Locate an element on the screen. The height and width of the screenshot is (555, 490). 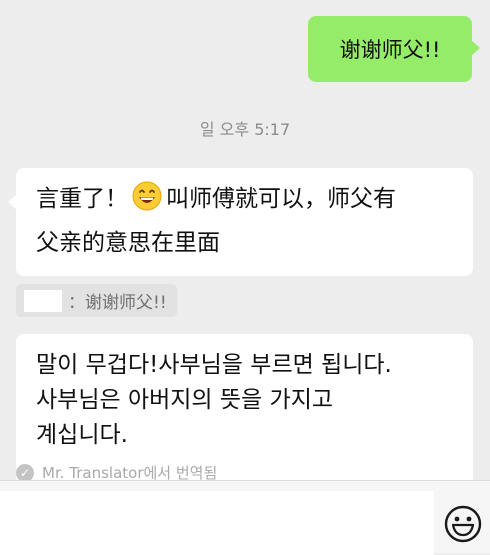
message-timestamp: 일 오후 5:17 is located at coordinates (245, 129).